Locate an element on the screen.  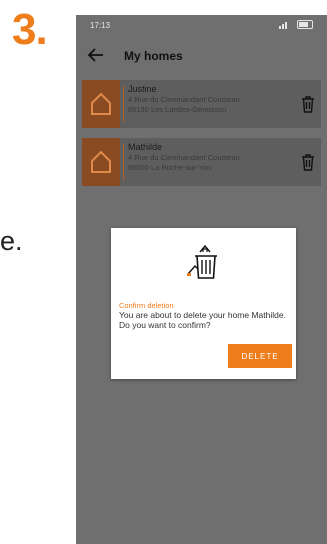
delete-home-illustration-icon is located at coordinates (204, 265).